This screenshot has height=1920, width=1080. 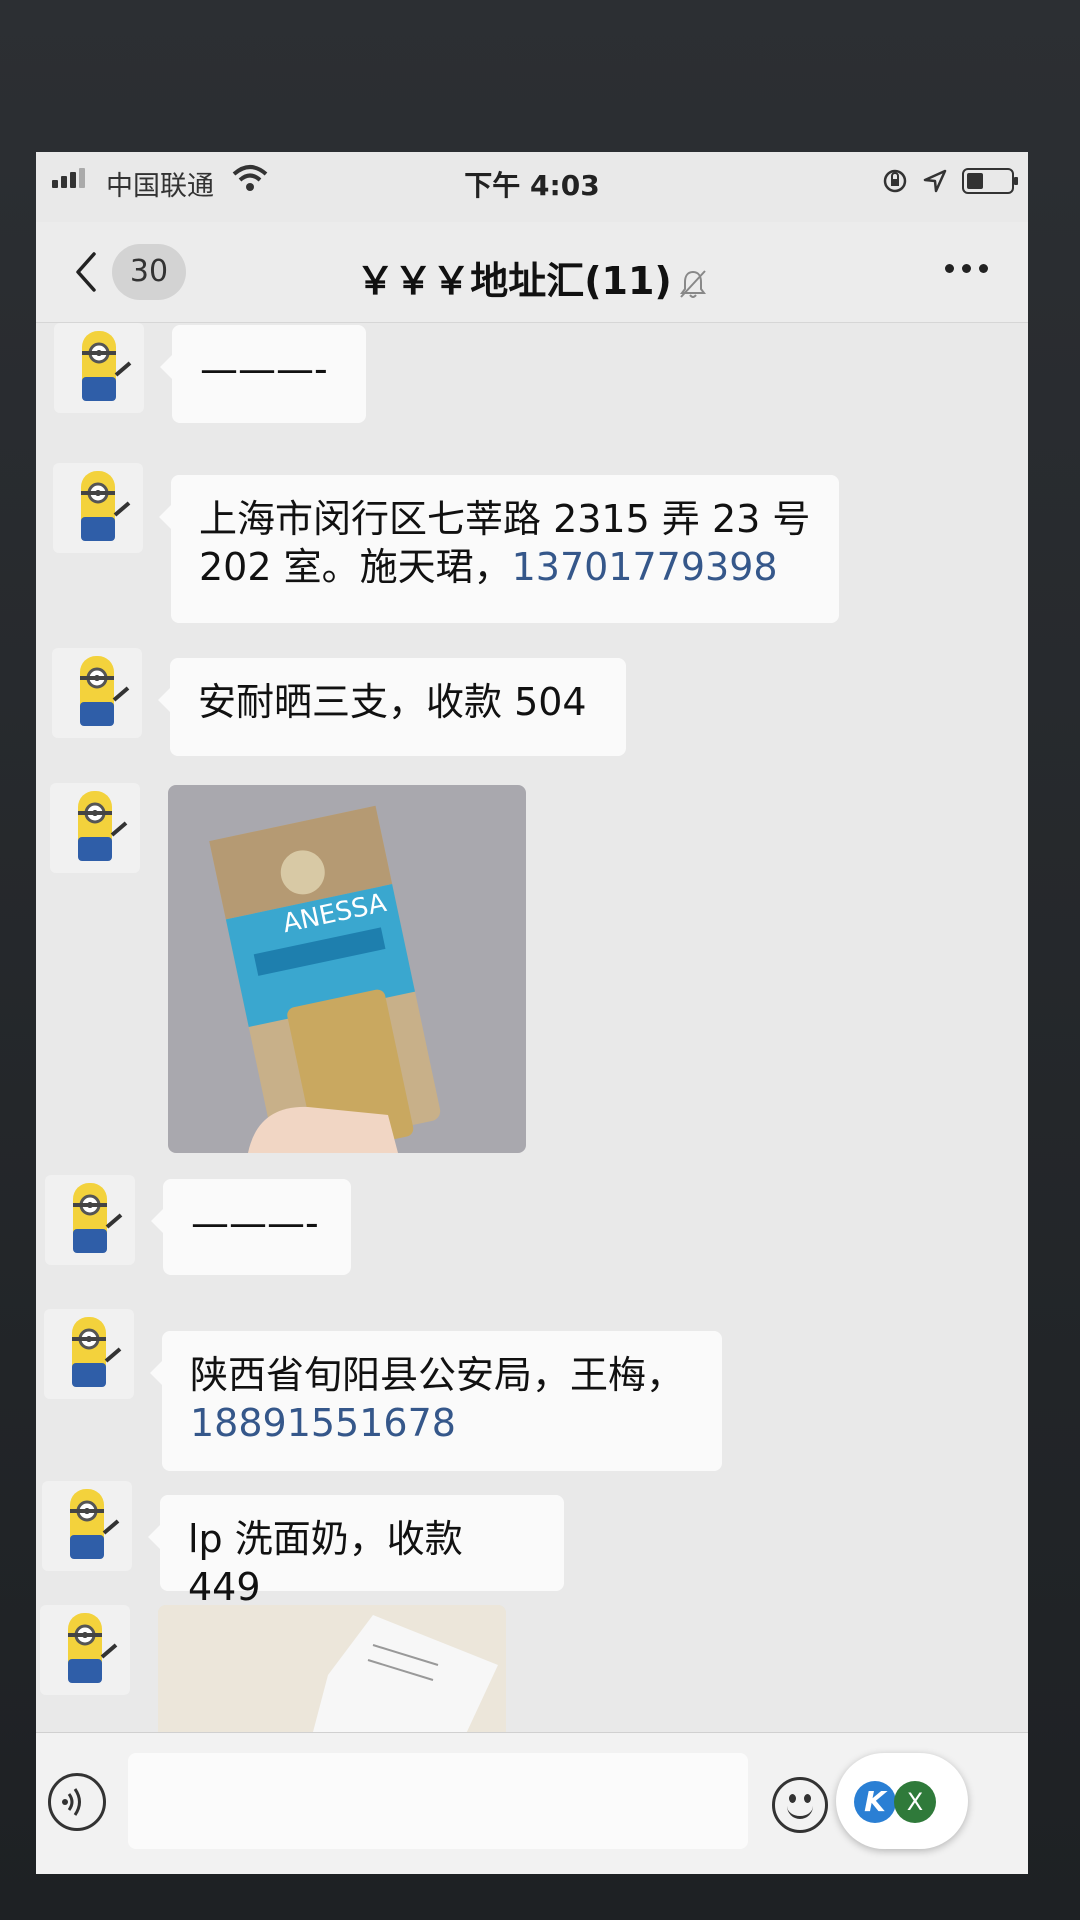 I want to click on more-icon, so click(x=966, y=268).